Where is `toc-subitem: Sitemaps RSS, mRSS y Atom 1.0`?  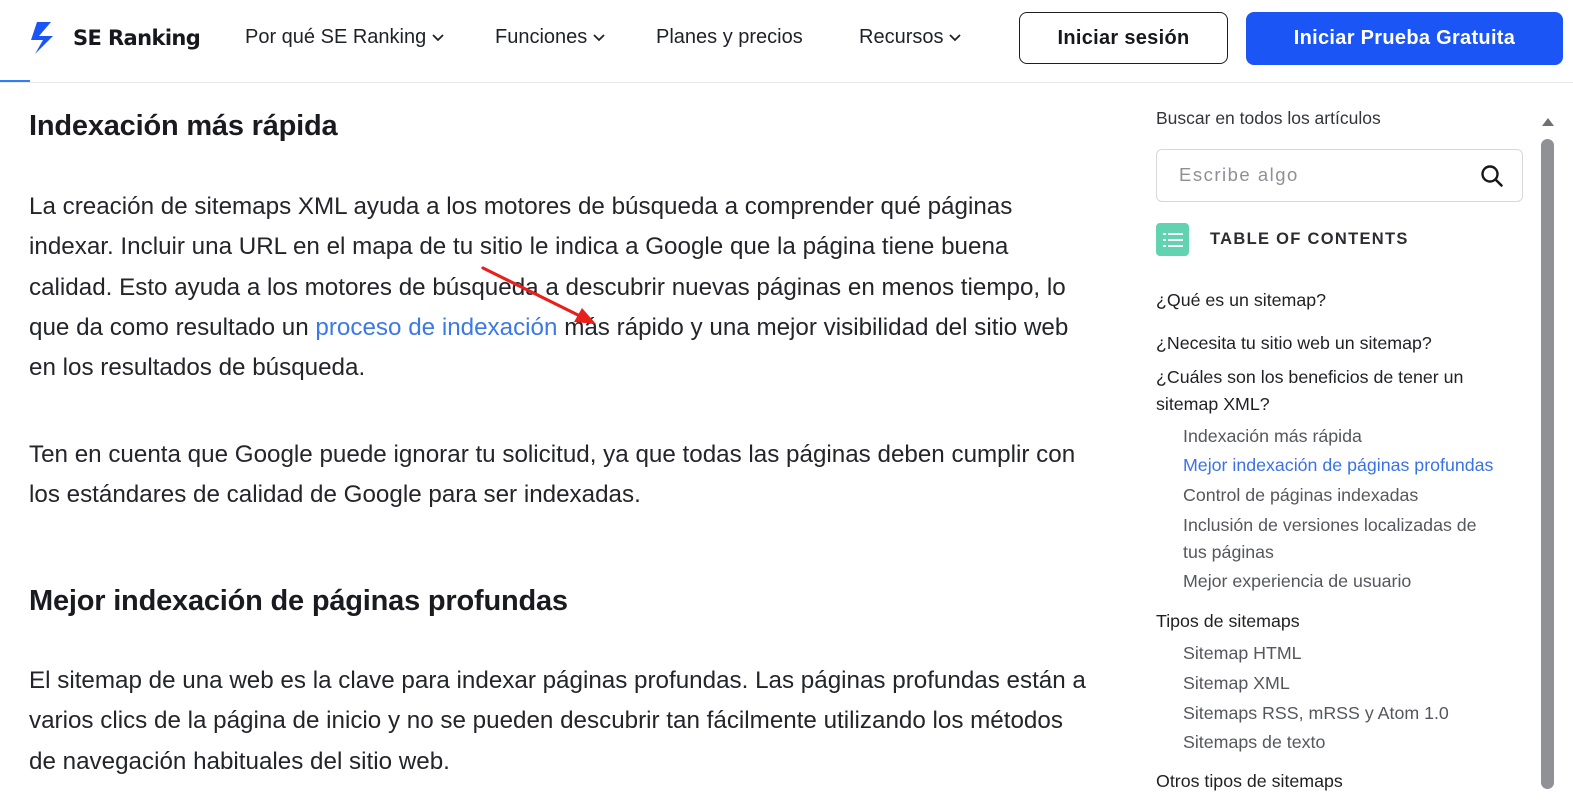 toc-subitem: Sitemaps RSS, mRSS y Atom 1.0 is located at coordinates (1316, 713).